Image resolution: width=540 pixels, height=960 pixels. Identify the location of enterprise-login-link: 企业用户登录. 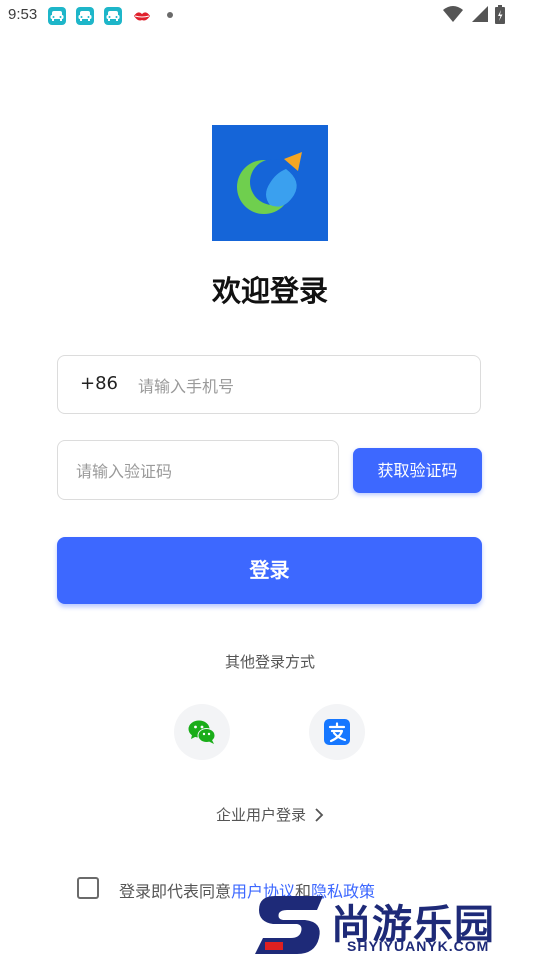
(270, 814).